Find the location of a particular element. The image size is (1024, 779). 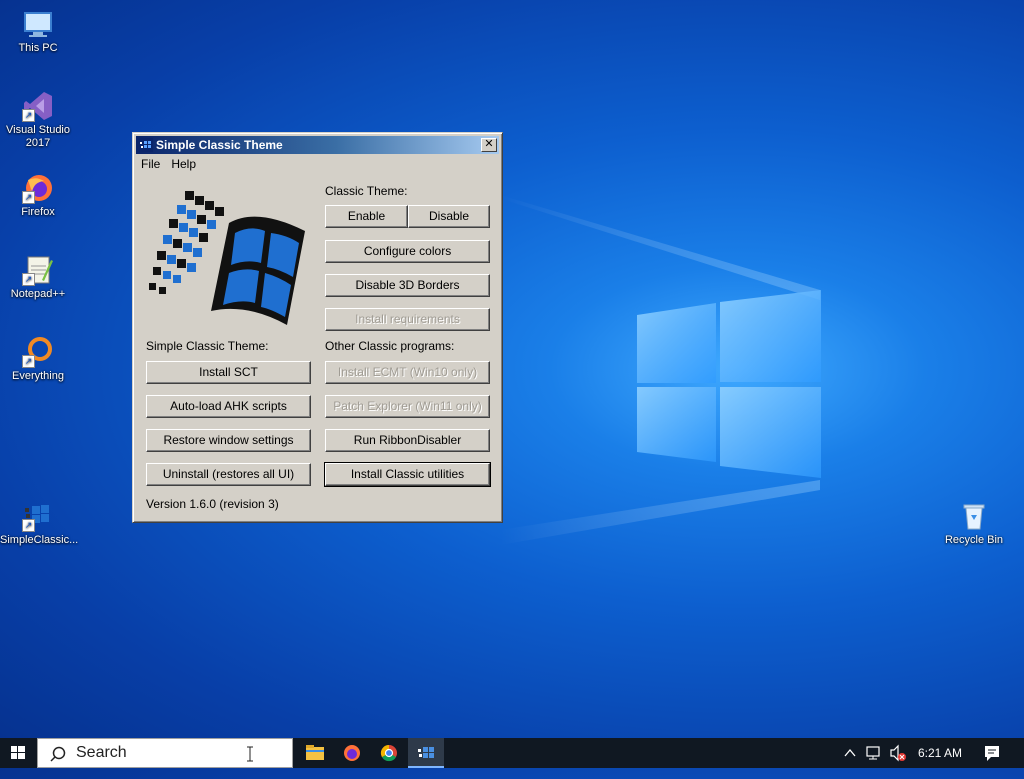

simple-classic-theme-icon is located at coordinates (426, 752).